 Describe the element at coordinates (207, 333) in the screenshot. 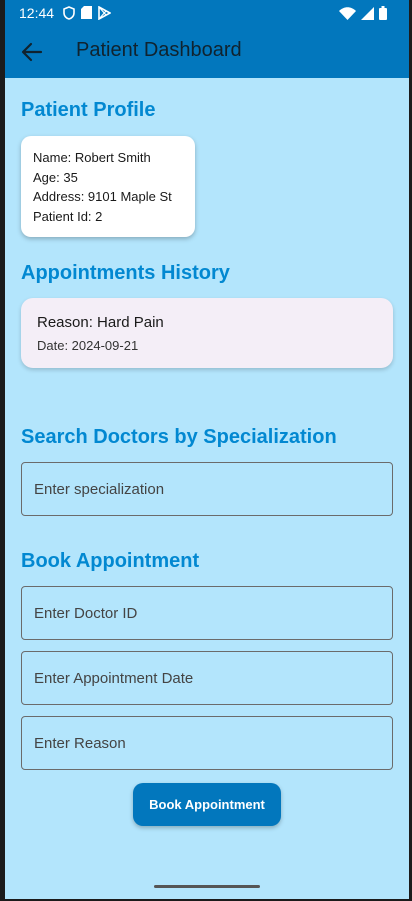

I see `appointment-card: Reason: Hard Pain Date: 2024-09-21` at that location.